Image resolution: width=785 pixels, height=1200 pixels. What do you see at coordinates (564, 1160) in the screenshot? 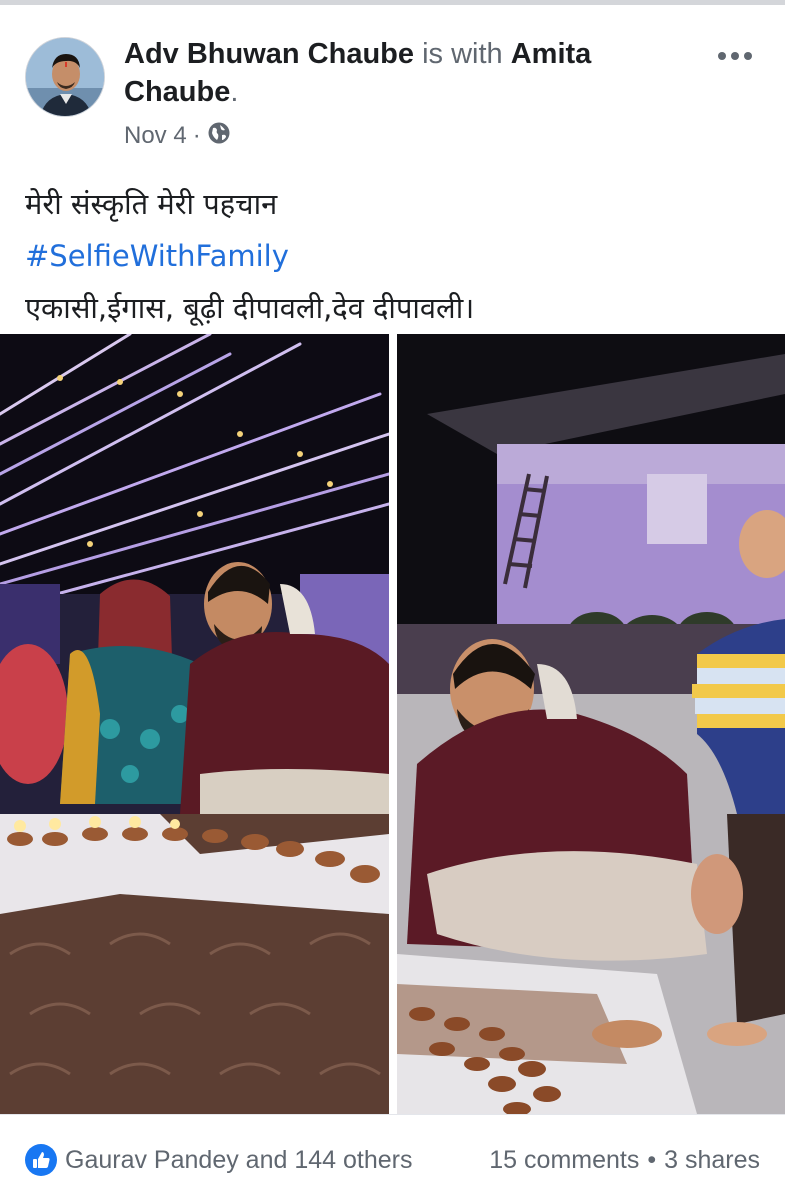
I see `comments-count: 15 comments` at bounding box center [564, 1160].